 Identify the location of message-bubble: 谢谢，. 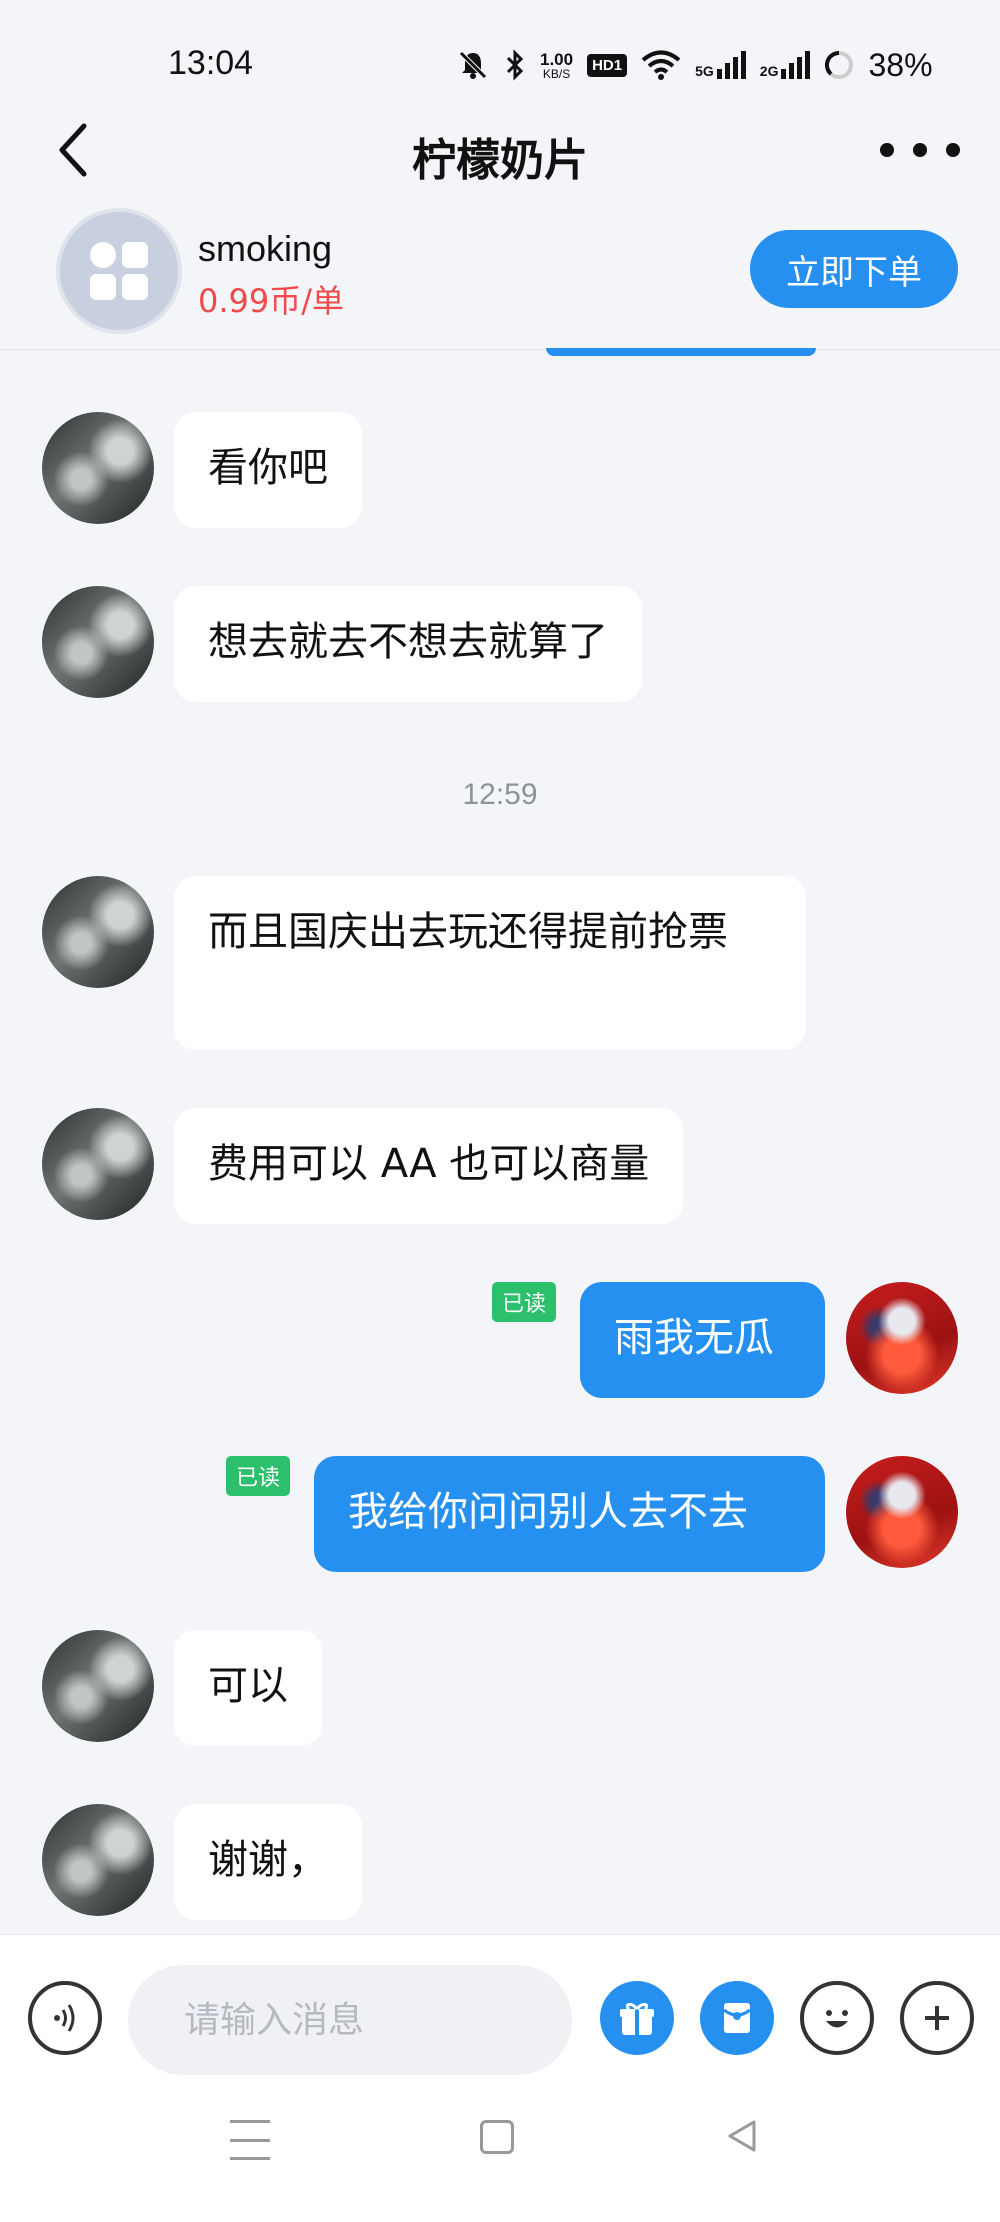
(268, 1862).